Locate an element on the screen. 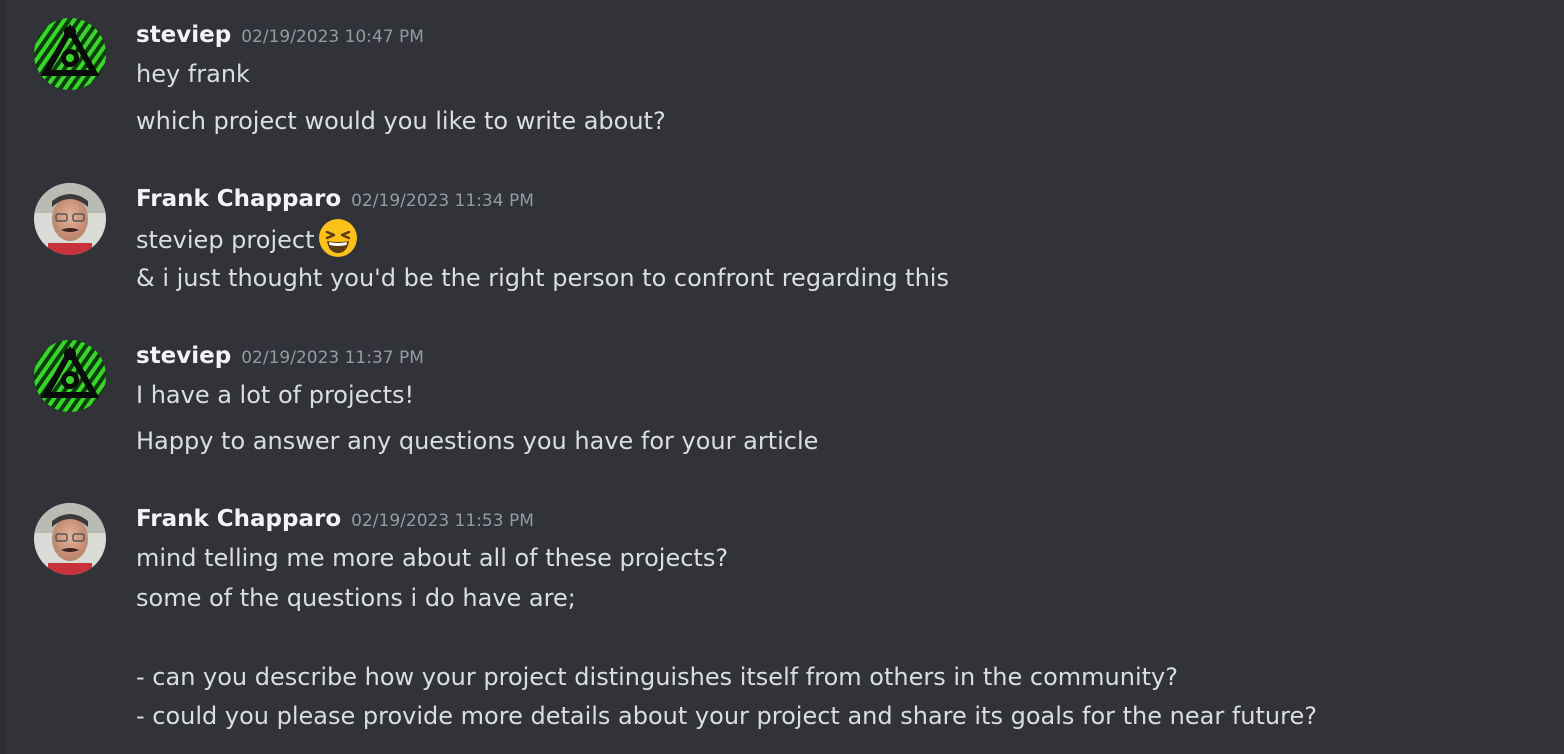  timestamp: 02/19/2023 10:47 PM is located at coordinates (332, 37).